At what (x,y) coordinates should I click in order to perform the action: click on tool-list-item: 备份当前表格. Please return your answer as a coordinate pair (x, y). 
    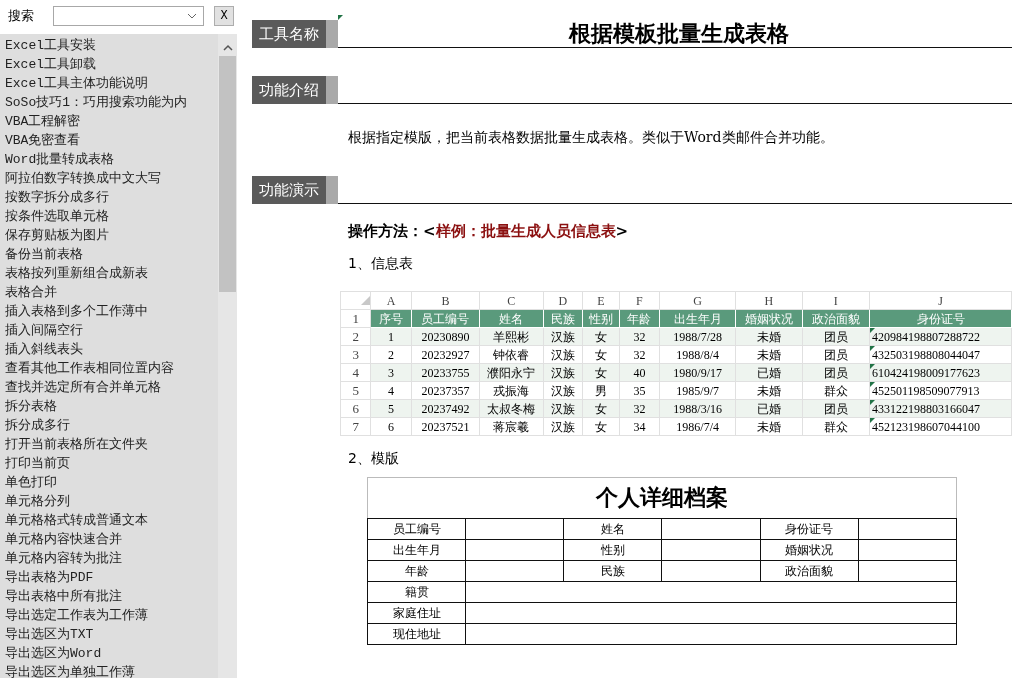
    Looking at the image, I should click on (44, 254).